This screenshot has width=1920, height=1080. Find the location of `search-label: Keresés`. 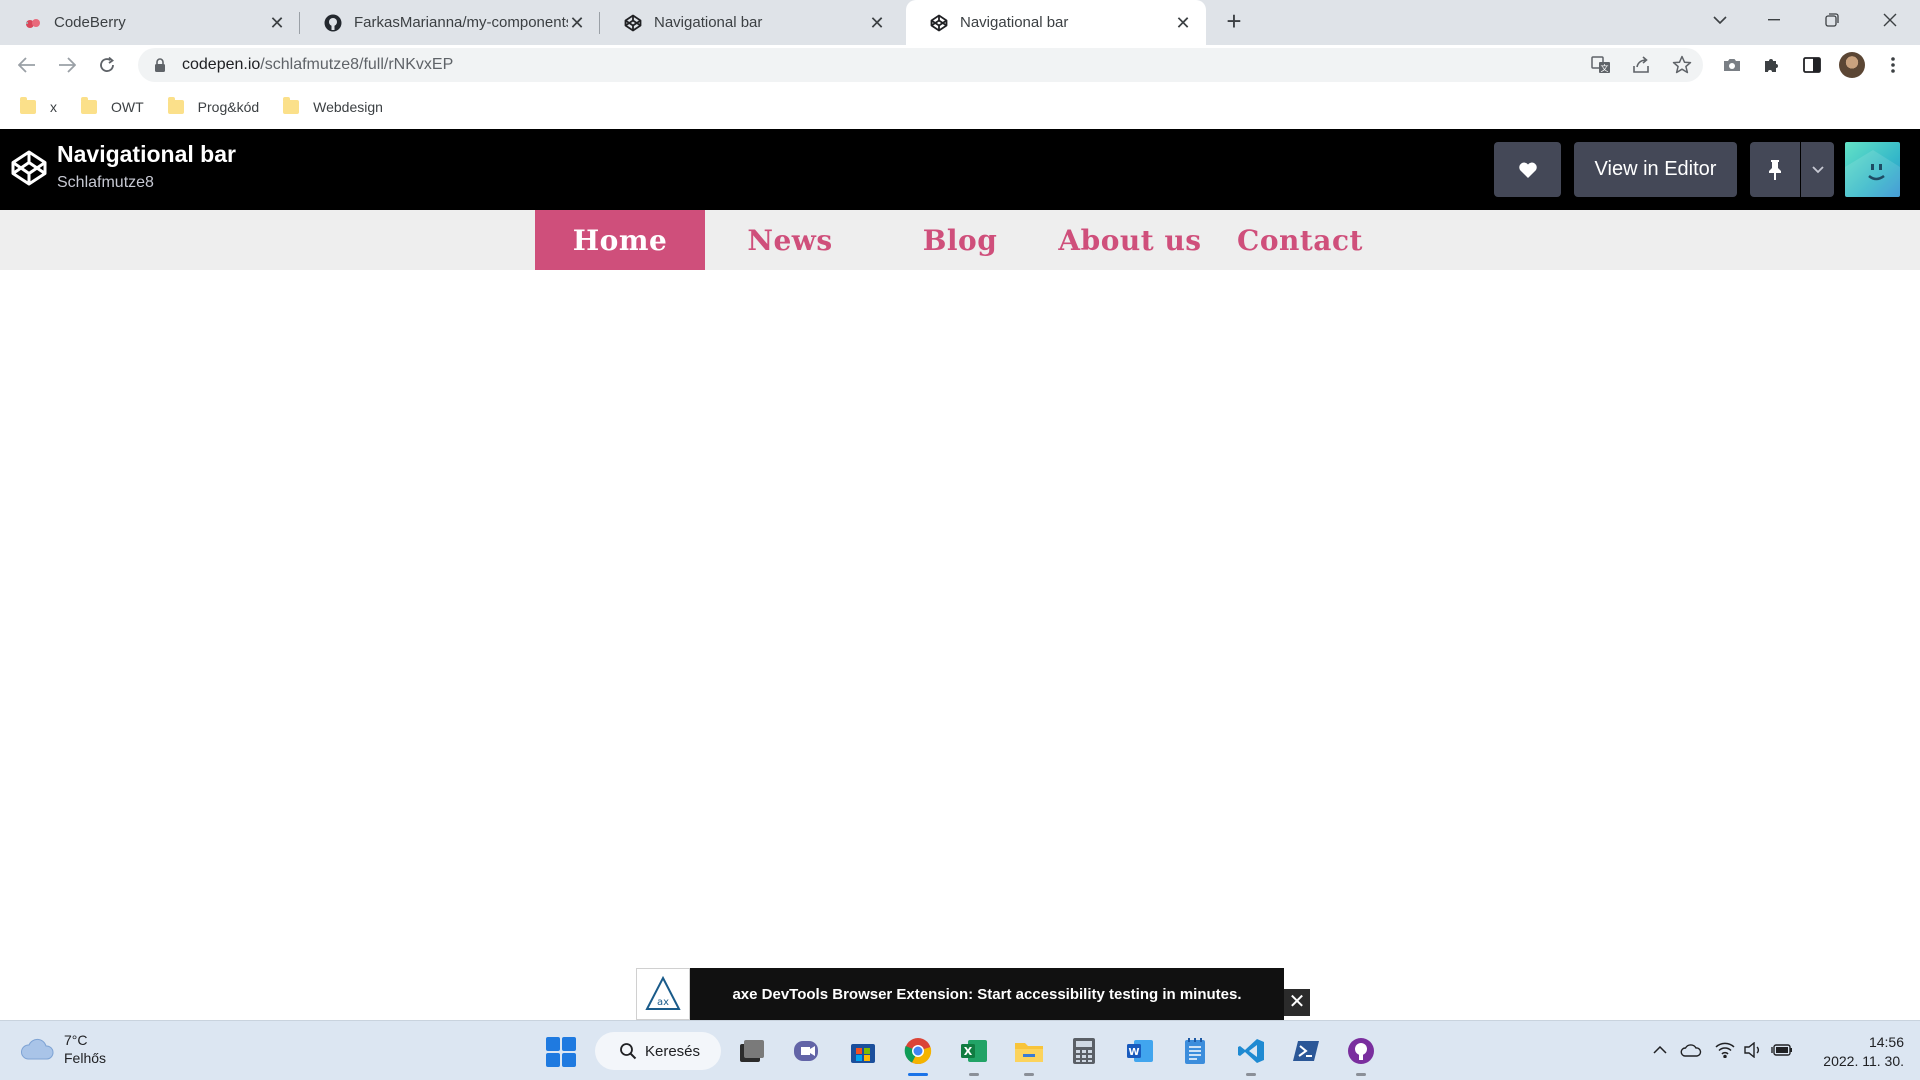

search-label: Keresés is located at coordinates (673, 1051).